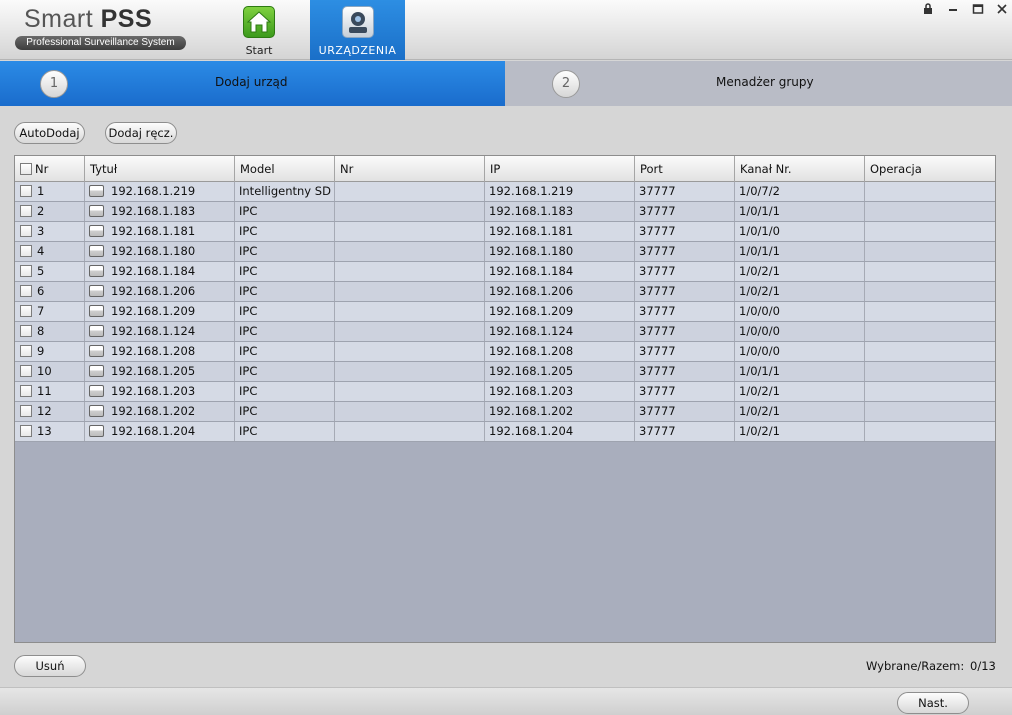  I want to click on row-nr-cell: 13, so click(50, 431).